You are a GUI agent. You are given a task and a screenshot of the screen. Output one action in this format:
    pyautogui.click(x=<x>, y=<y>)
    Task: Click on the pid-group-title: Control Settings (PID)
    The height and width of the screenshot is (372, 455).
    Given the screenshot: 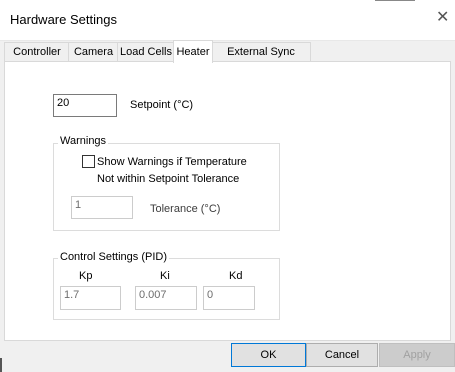 What is the action you would take?
    pyautogui.click(x=113, y=257)
    